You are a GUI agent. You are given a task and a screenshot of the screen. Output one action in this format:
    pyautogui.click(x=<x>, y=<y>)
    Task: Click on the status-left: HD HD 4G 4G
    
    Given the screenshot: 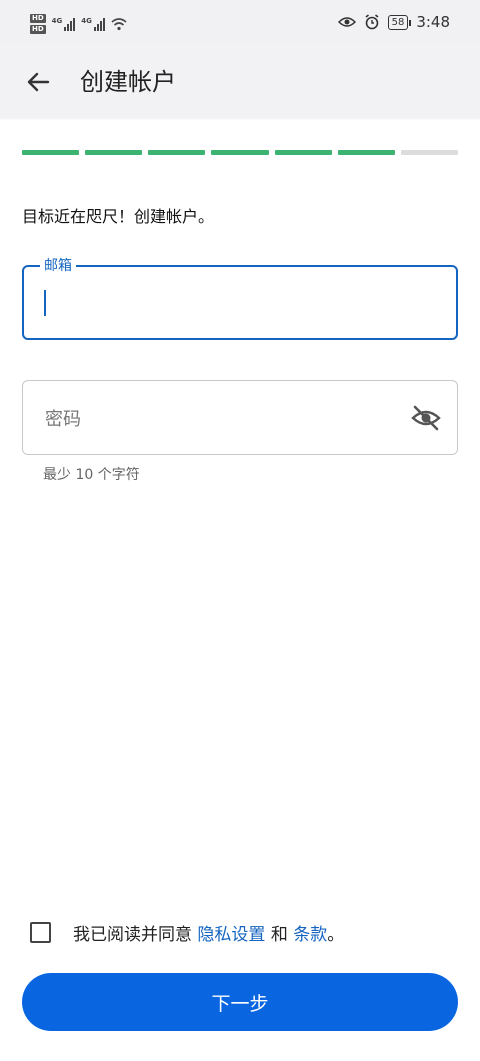 What is the action you would take?
    pyautogui.click(x=78, y=24)
    